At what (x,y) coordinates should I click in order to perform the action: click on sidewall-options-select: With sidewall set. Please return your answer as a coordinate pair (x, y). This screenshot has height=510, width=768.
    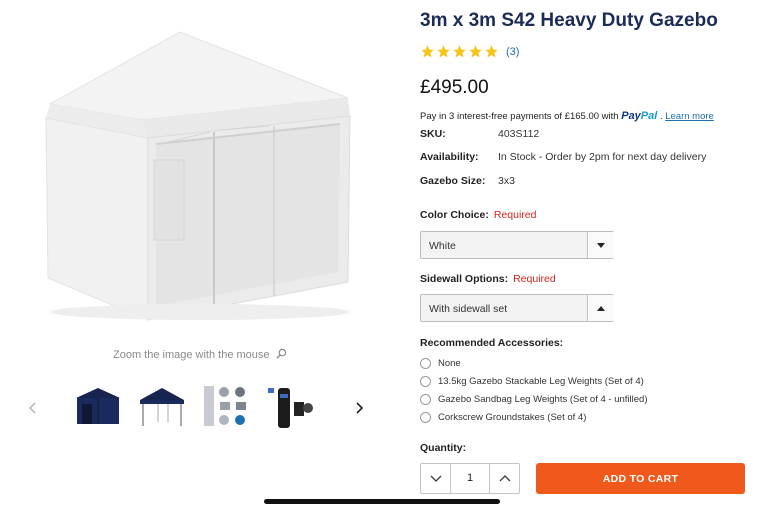
    Looking at the image, I should click on (517, 308).